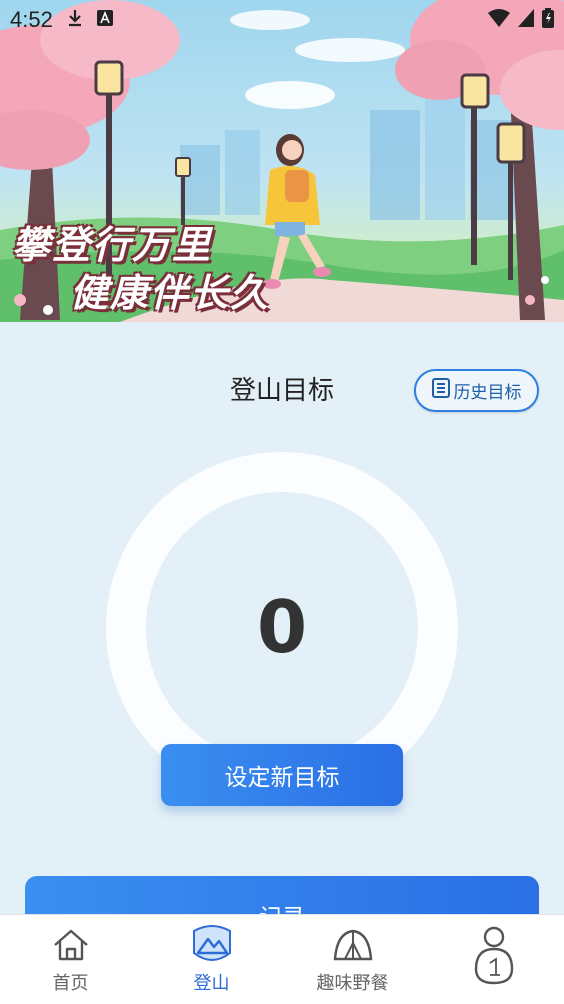 This screenshot has height=1004, width=564. I want to click on set-new-goal-button: 设定新目标, so click(282, 775).